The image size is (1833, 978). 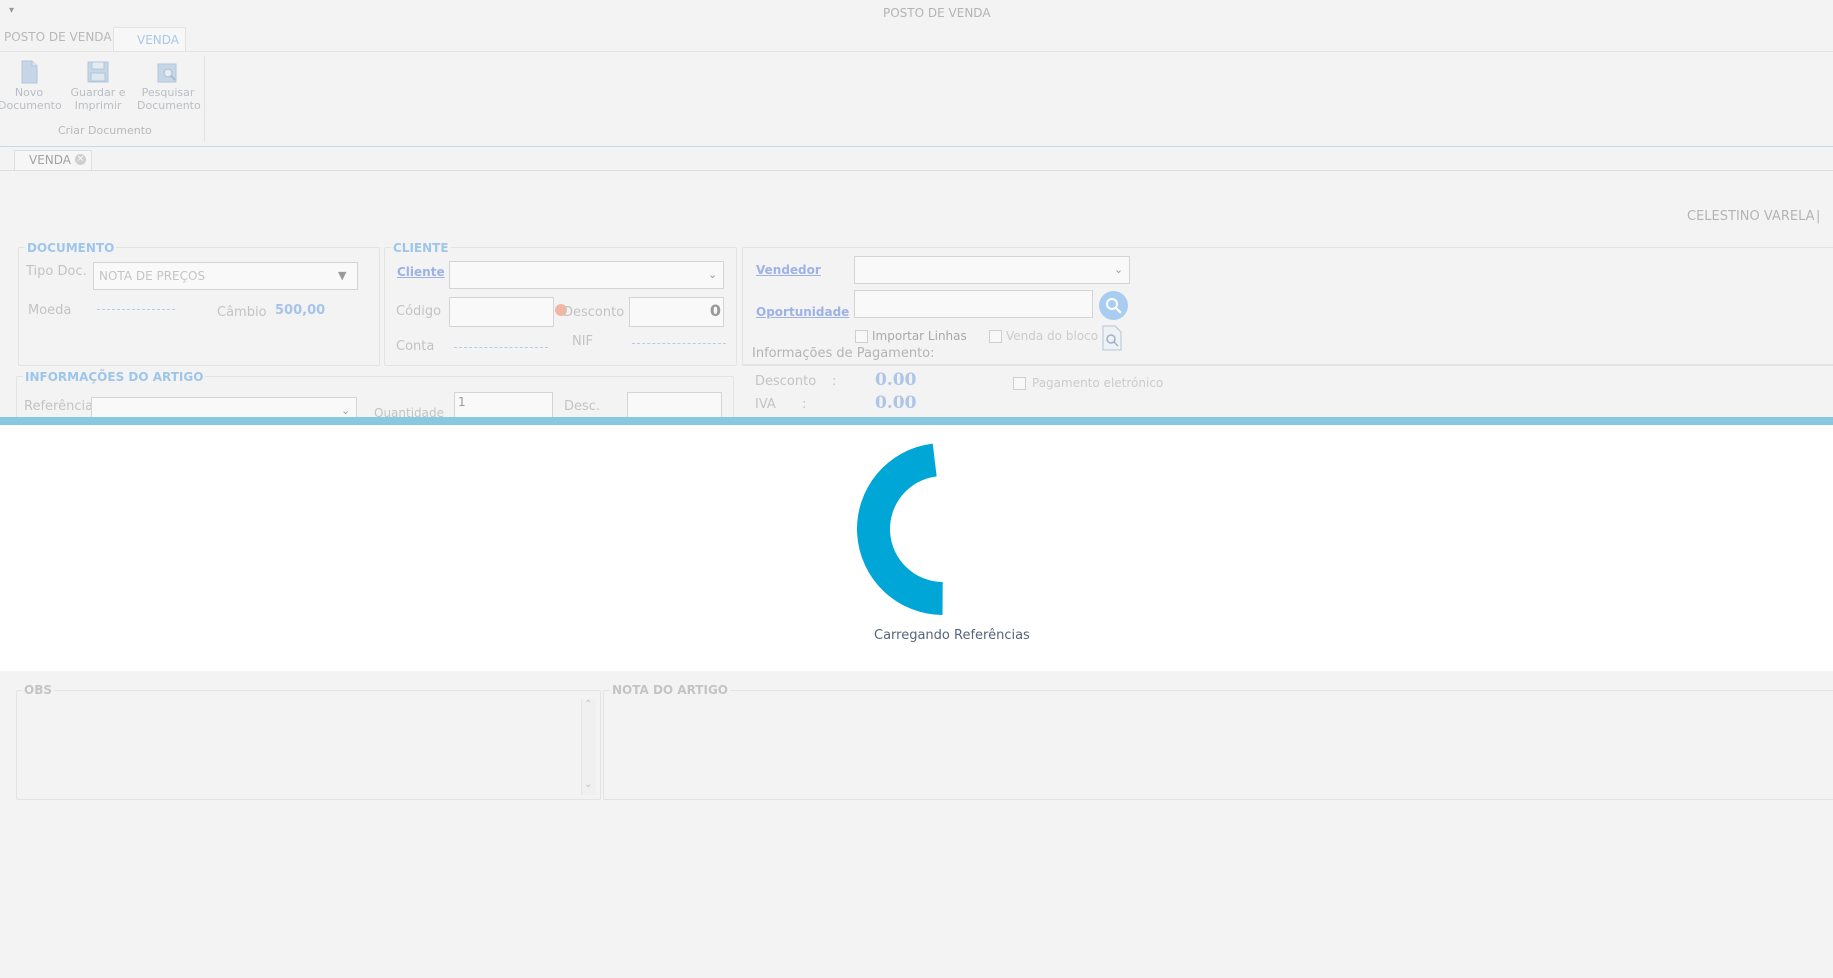 What do you see at coordinates (421, 248) in the screenshot?
I see `cliente-title: CLIENTE` at bounding box center [421, 248].